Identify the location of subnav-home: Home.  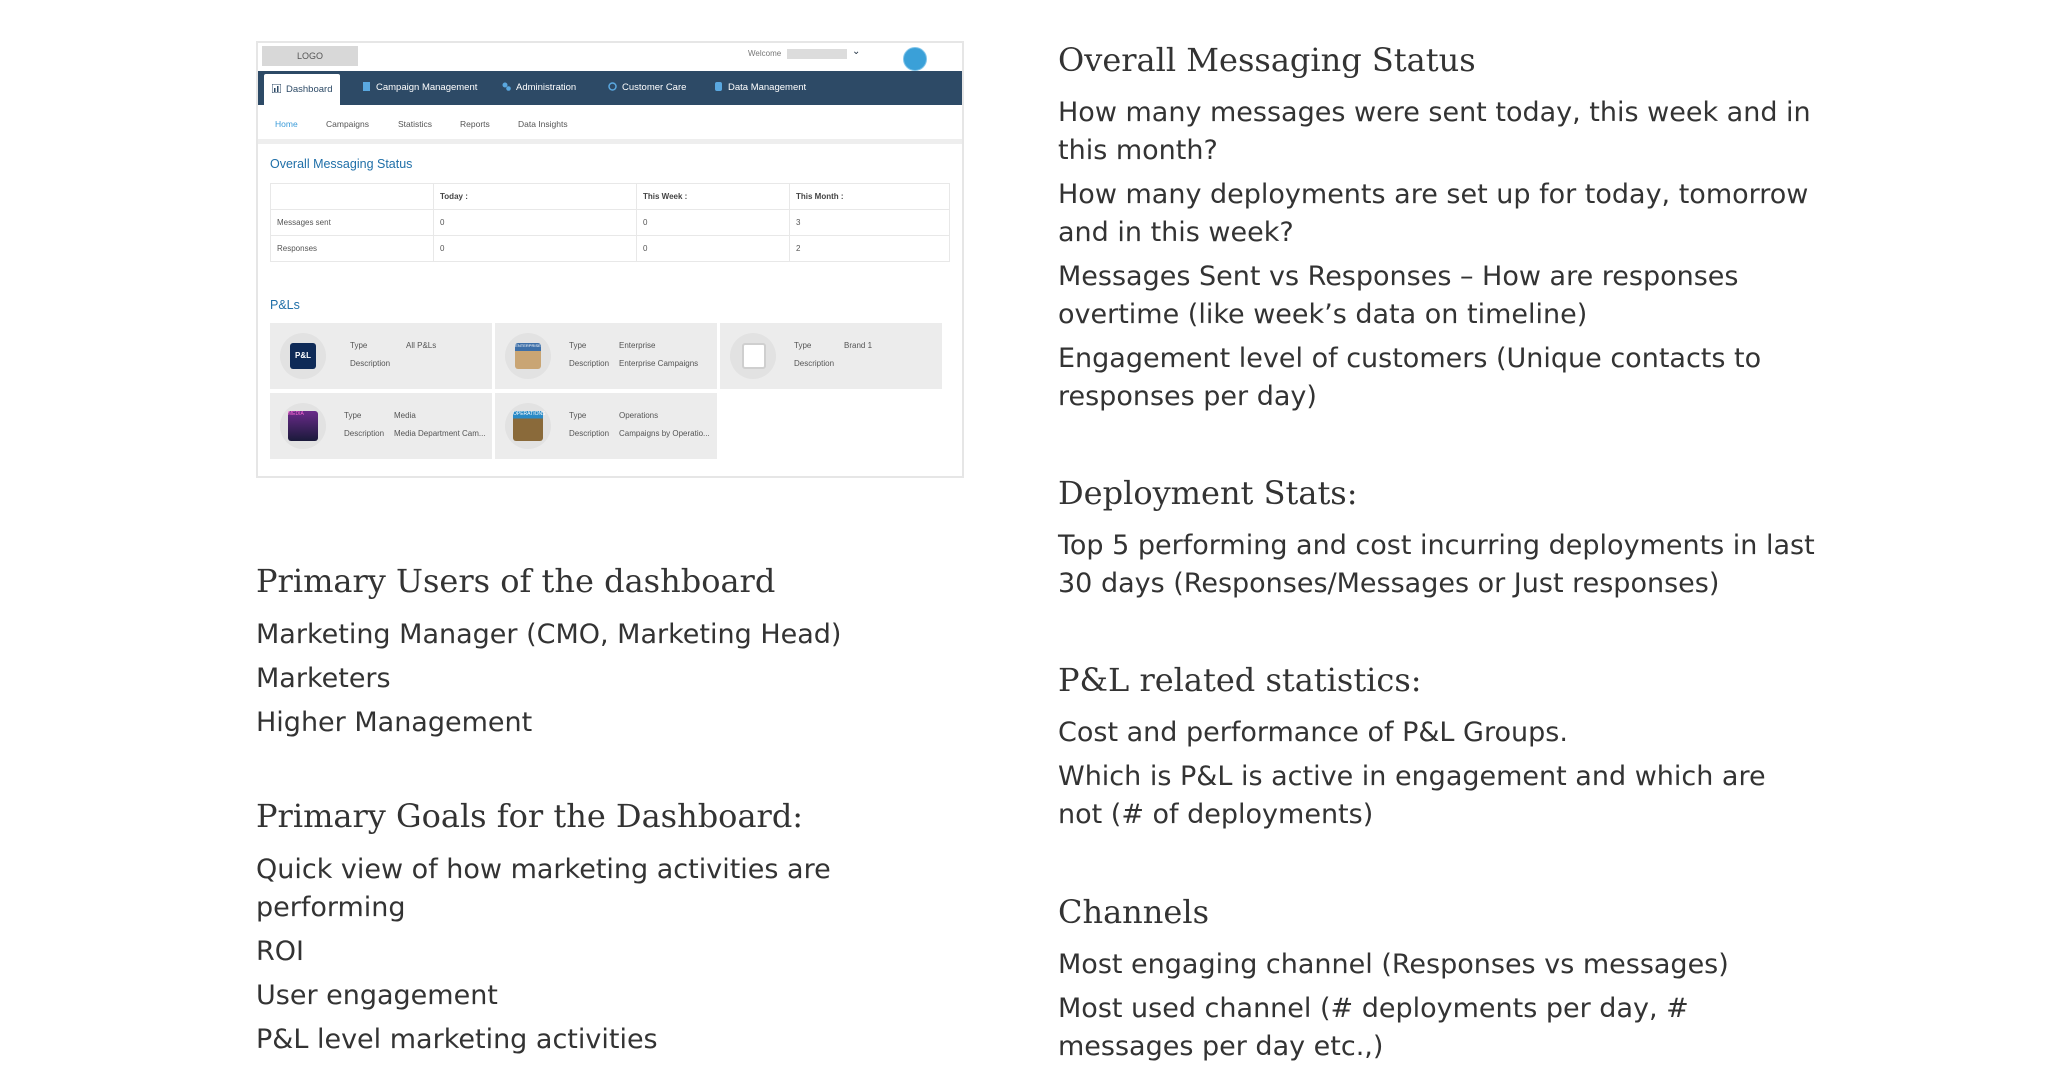
(286, 124).